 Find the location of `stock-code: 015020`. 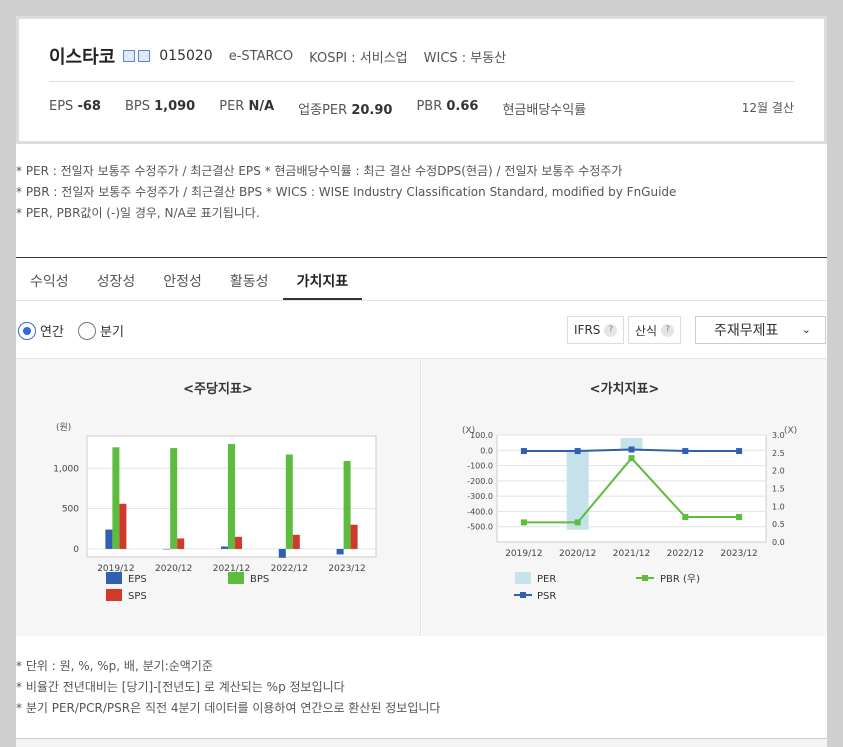

stock-code: 015020 is located at coordinates (186, 56).